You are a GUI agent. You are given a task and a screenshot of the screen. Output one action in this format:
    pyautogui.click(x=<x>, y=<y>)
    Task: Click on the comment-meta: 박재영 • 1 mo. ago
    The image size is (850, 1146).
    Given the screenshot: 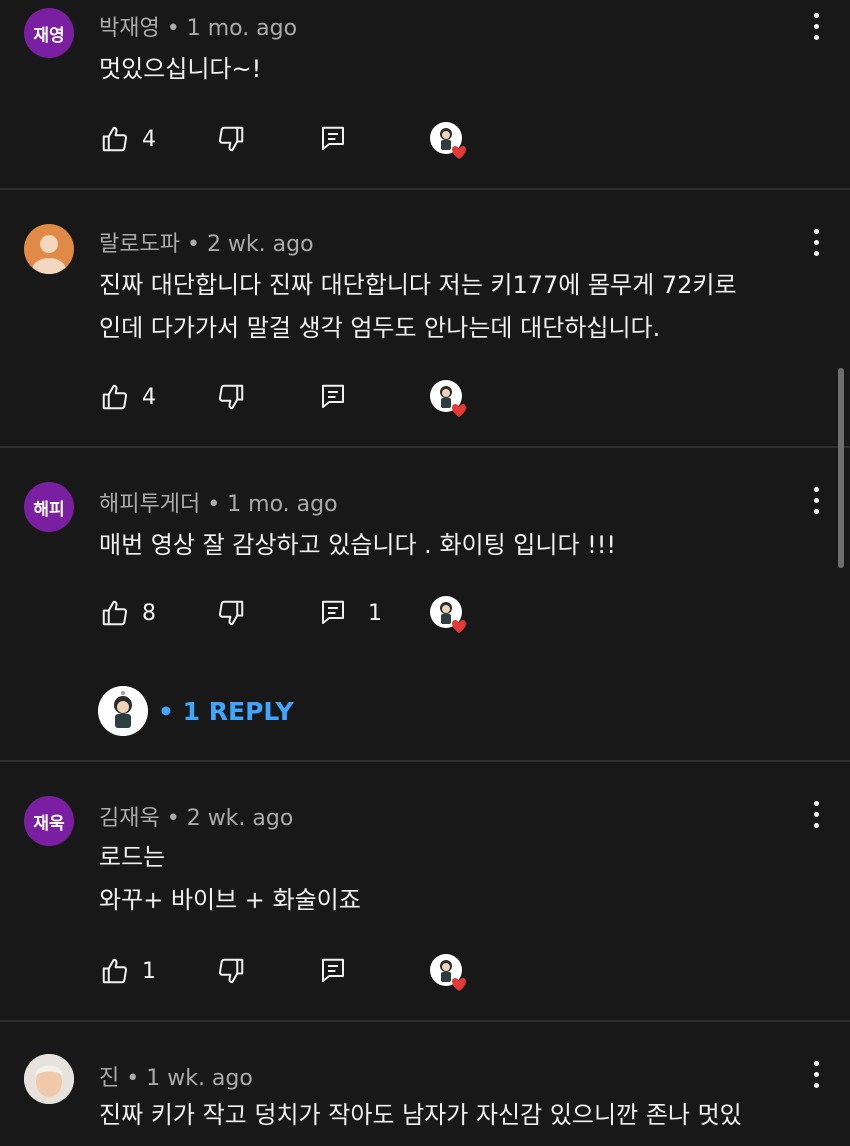 What is the action you would take?
    pyautogui.click(x=198, y=26)
    